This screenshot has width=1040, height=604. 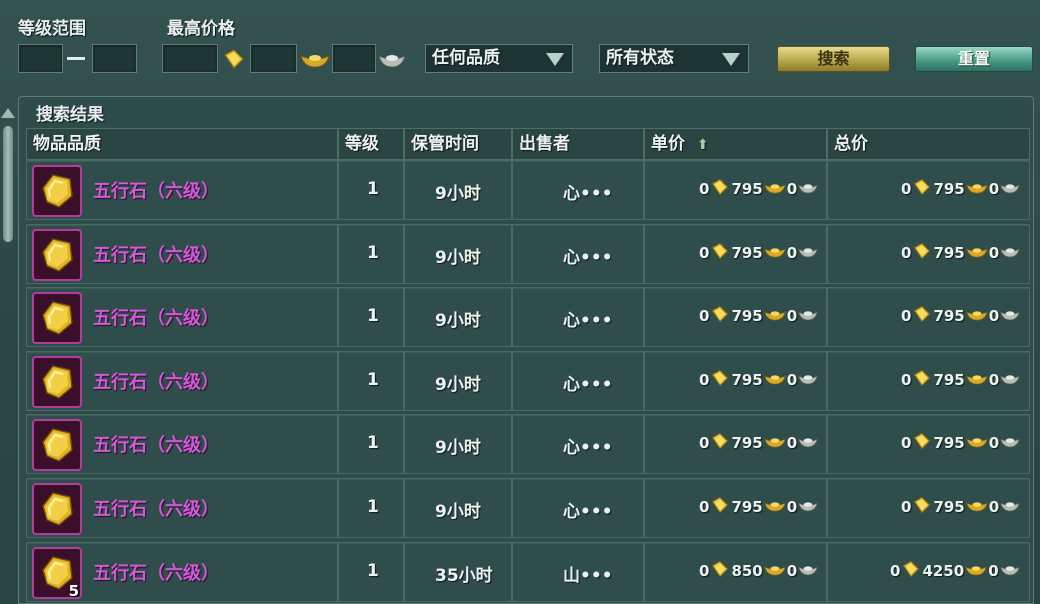 I want to click on seller-name: 心•••, so click(x=588, y=257).